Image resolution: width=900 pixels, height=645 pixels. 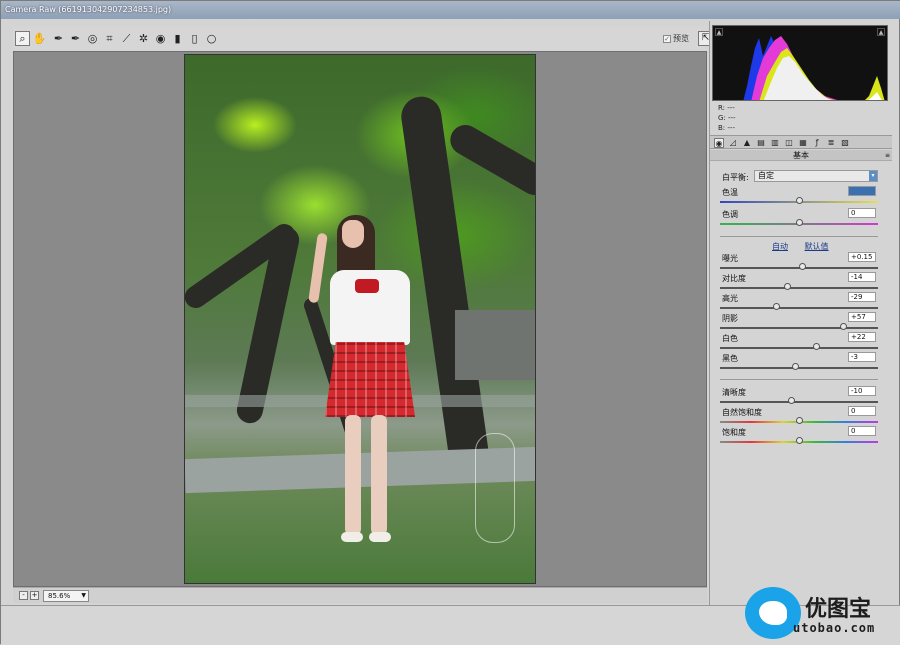 What do you see at coordinates (177, 38) in the screenshot?
I see `adjustment-brush-icon: ▮` at bounding box center [177, 38].